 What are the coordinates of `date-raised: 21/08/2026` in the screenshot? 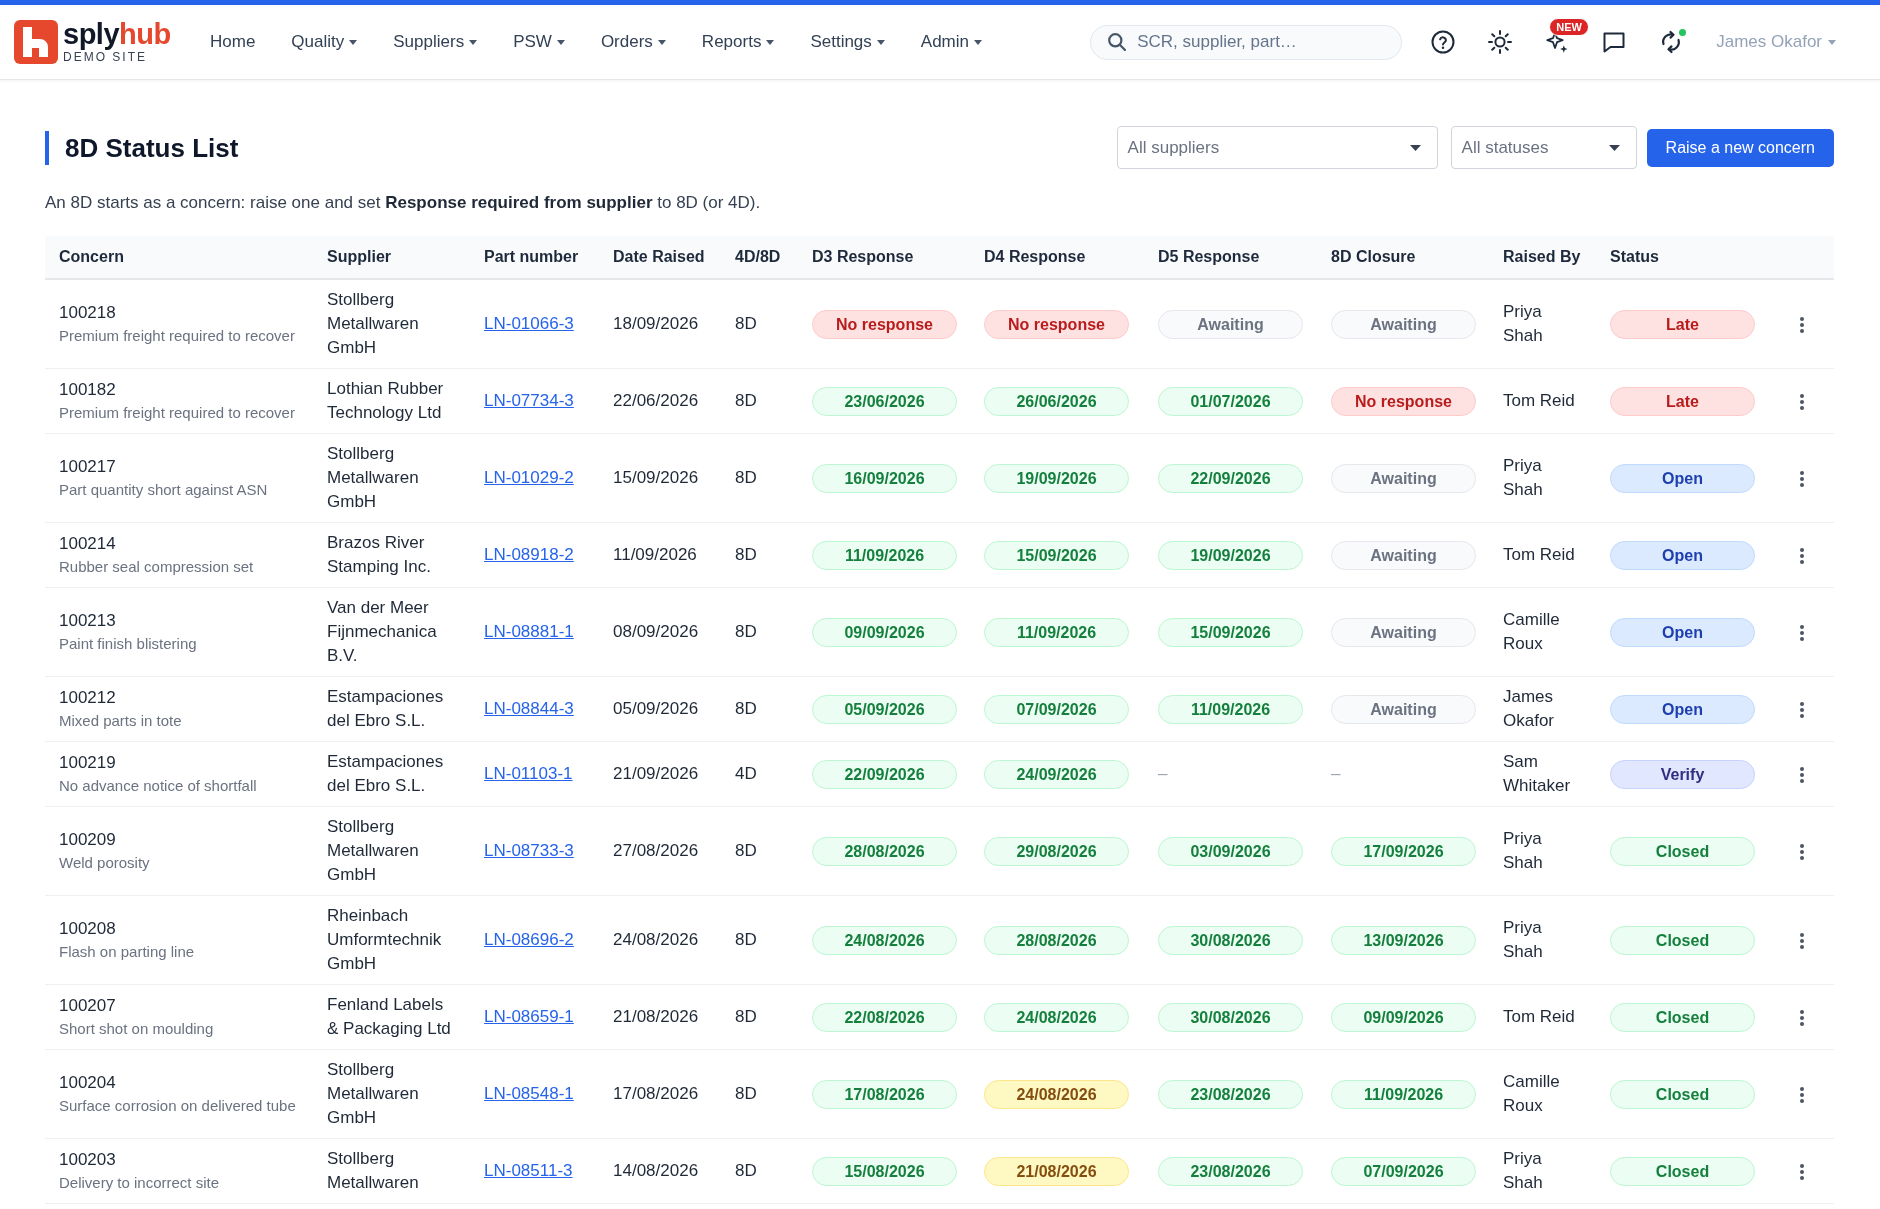 It's located at (656, 1016).